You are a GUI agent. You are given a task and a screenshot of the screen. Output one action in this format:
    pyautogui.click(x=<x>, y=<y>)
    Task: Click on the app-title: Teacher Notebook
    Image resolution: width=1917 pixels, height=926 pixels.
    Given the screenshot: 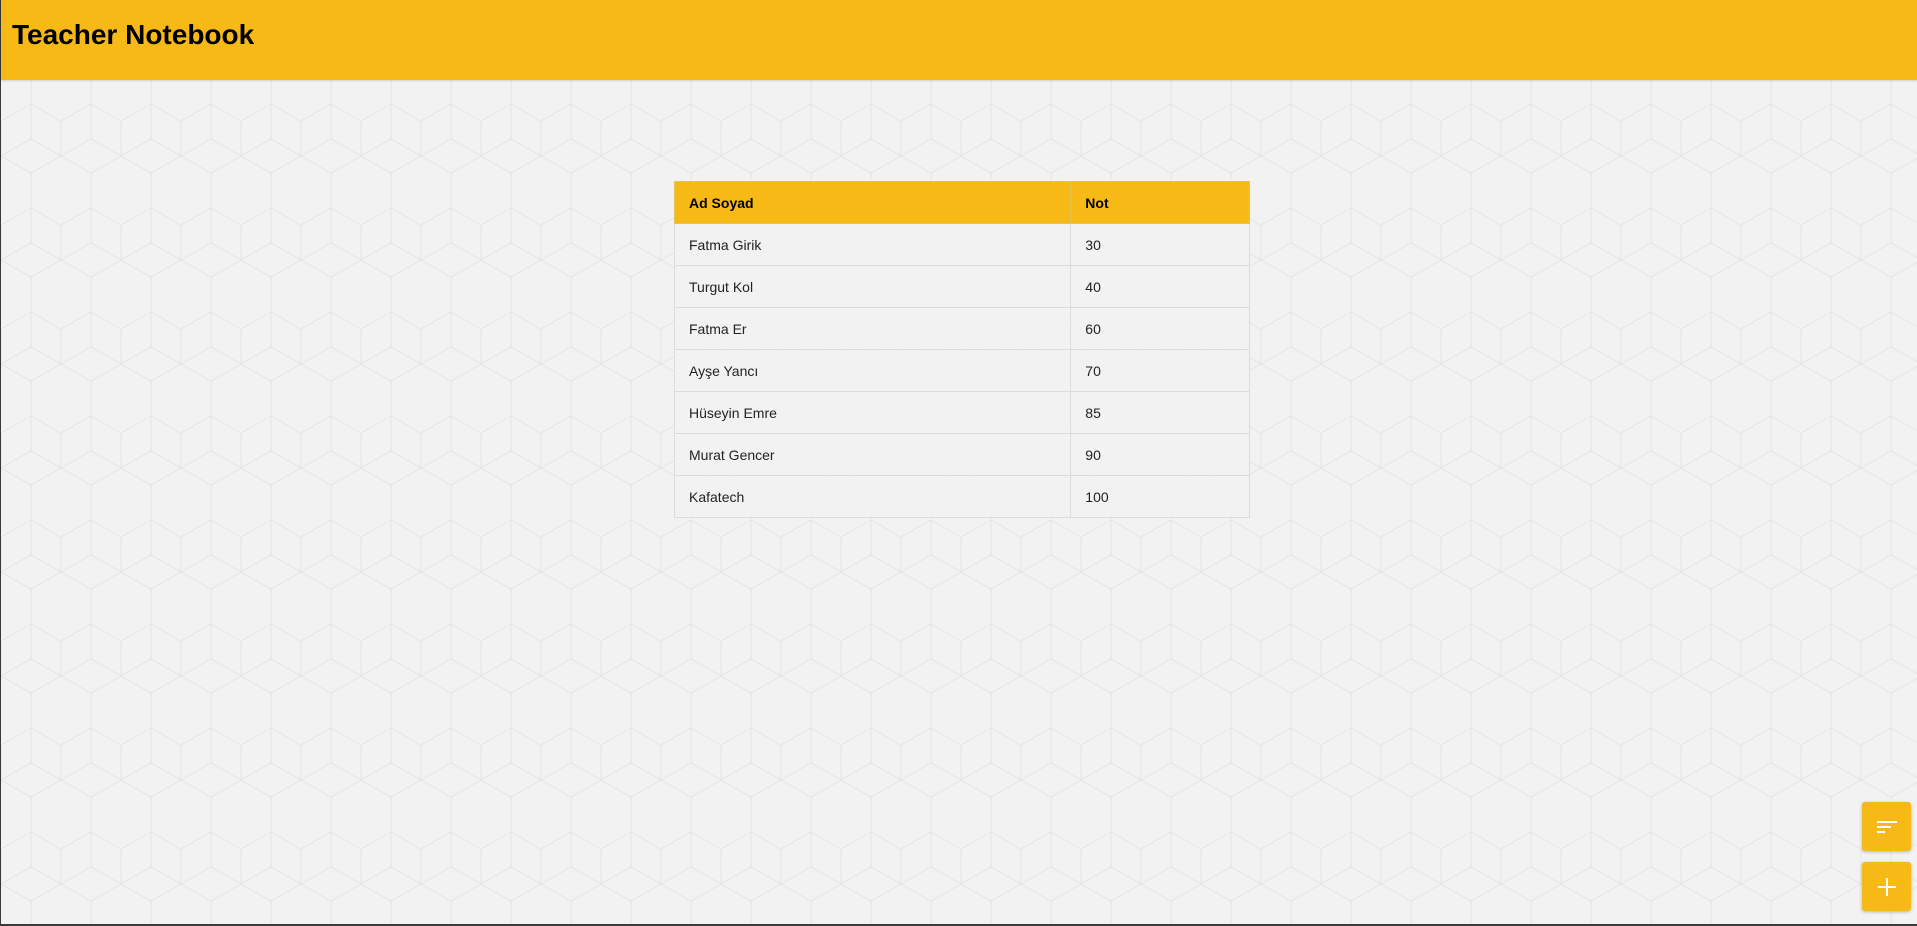 What is the action you would take?
    pyautogui.click(x=133, y=34)
    